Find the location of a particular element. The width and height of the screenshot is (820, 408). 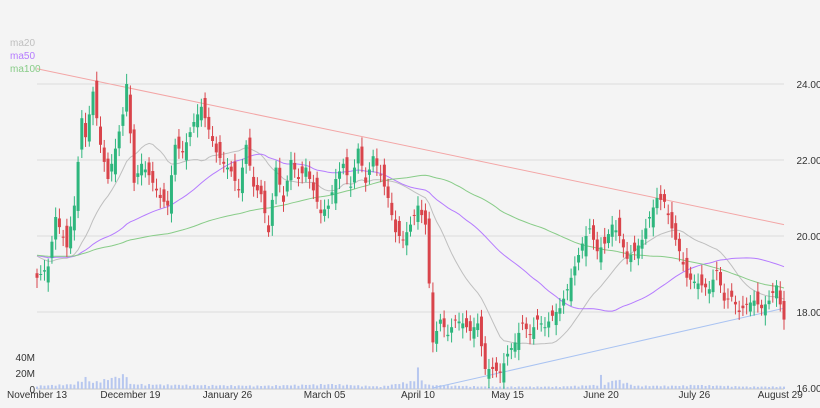

legend-item-ma100: ma100 is located at coordinates (25, 69).